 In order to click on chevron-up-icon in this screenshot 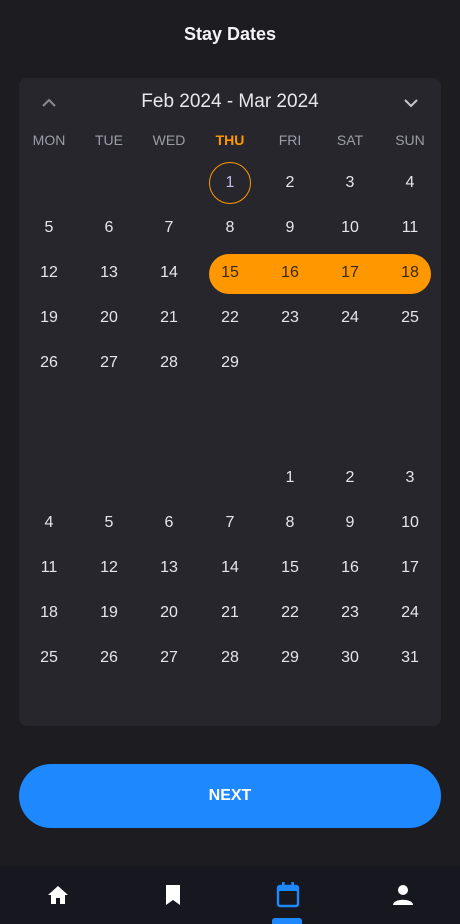, I will do `click(49, 102)`.